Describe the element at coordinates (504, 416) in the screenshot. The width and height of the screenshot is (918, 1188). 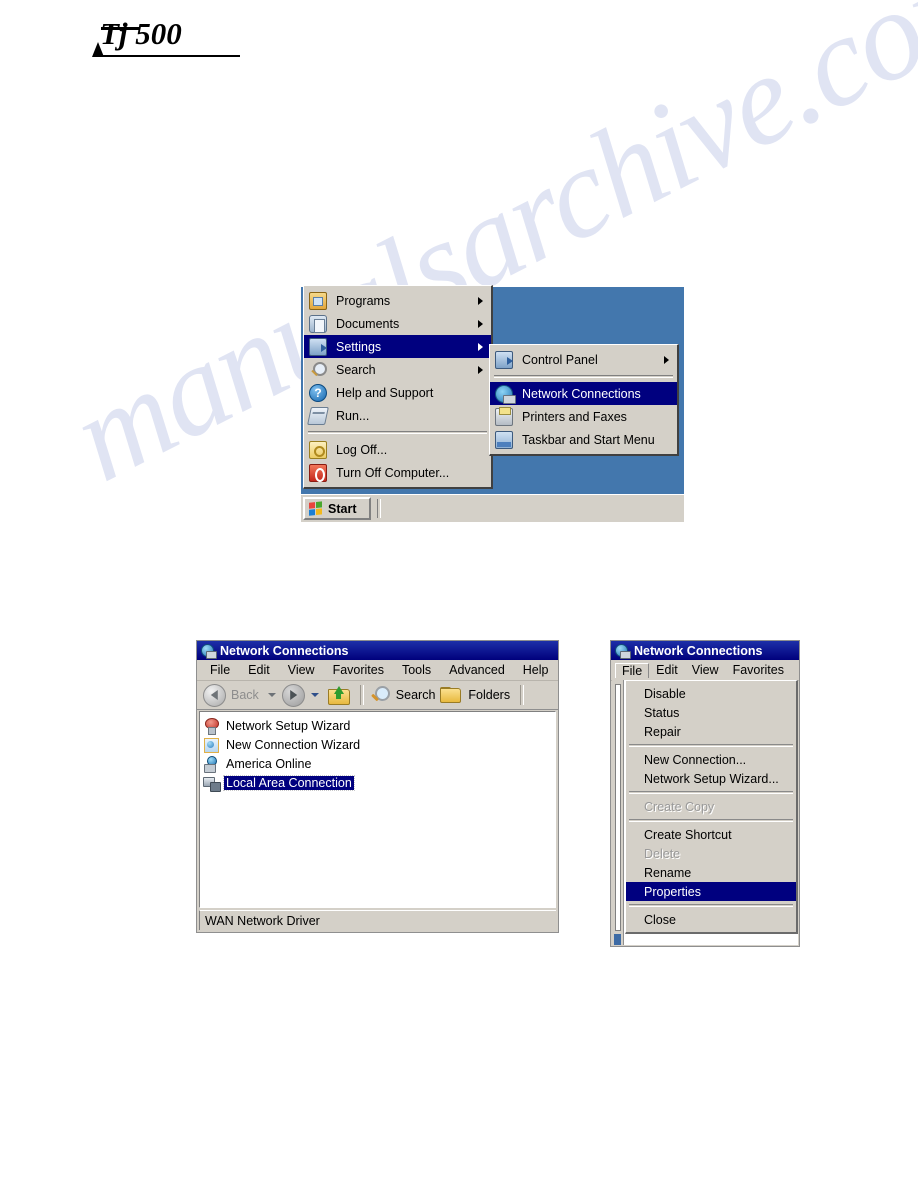
I see `printer-icon` at that location.